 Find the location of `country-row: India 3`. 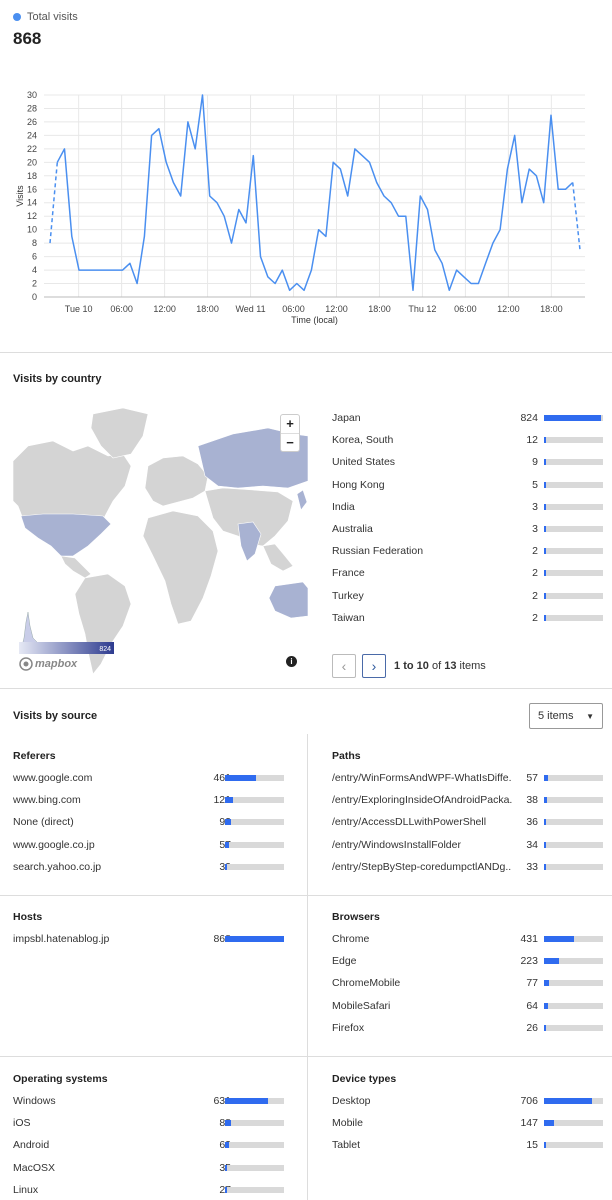

country-row: India 3 is located at coordinates (435, 507).